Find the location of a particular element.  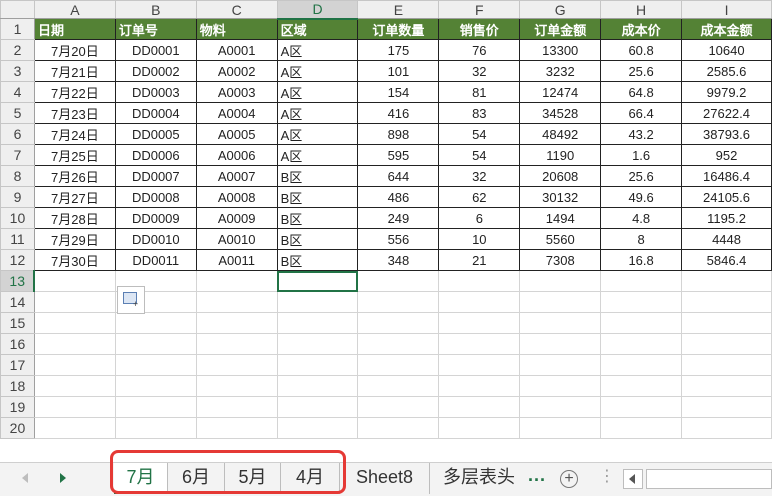

data-cell: 348 is located at coordinates (398, 260).